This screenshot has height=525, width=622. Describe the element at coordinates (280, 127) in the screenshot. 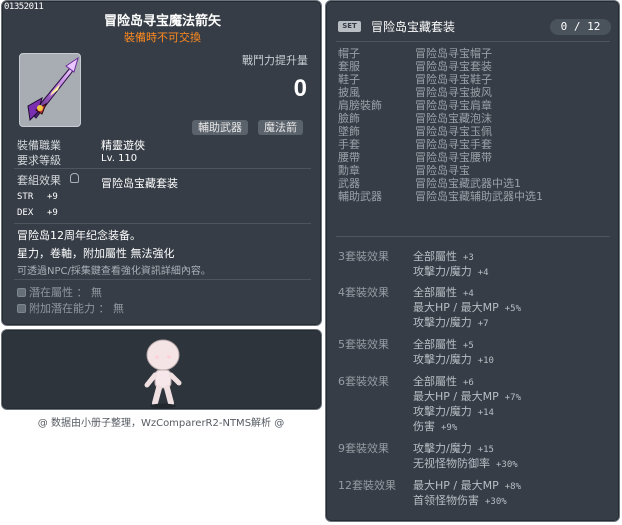

I see `tag-magic-arrow: 魔法箭` at that location.